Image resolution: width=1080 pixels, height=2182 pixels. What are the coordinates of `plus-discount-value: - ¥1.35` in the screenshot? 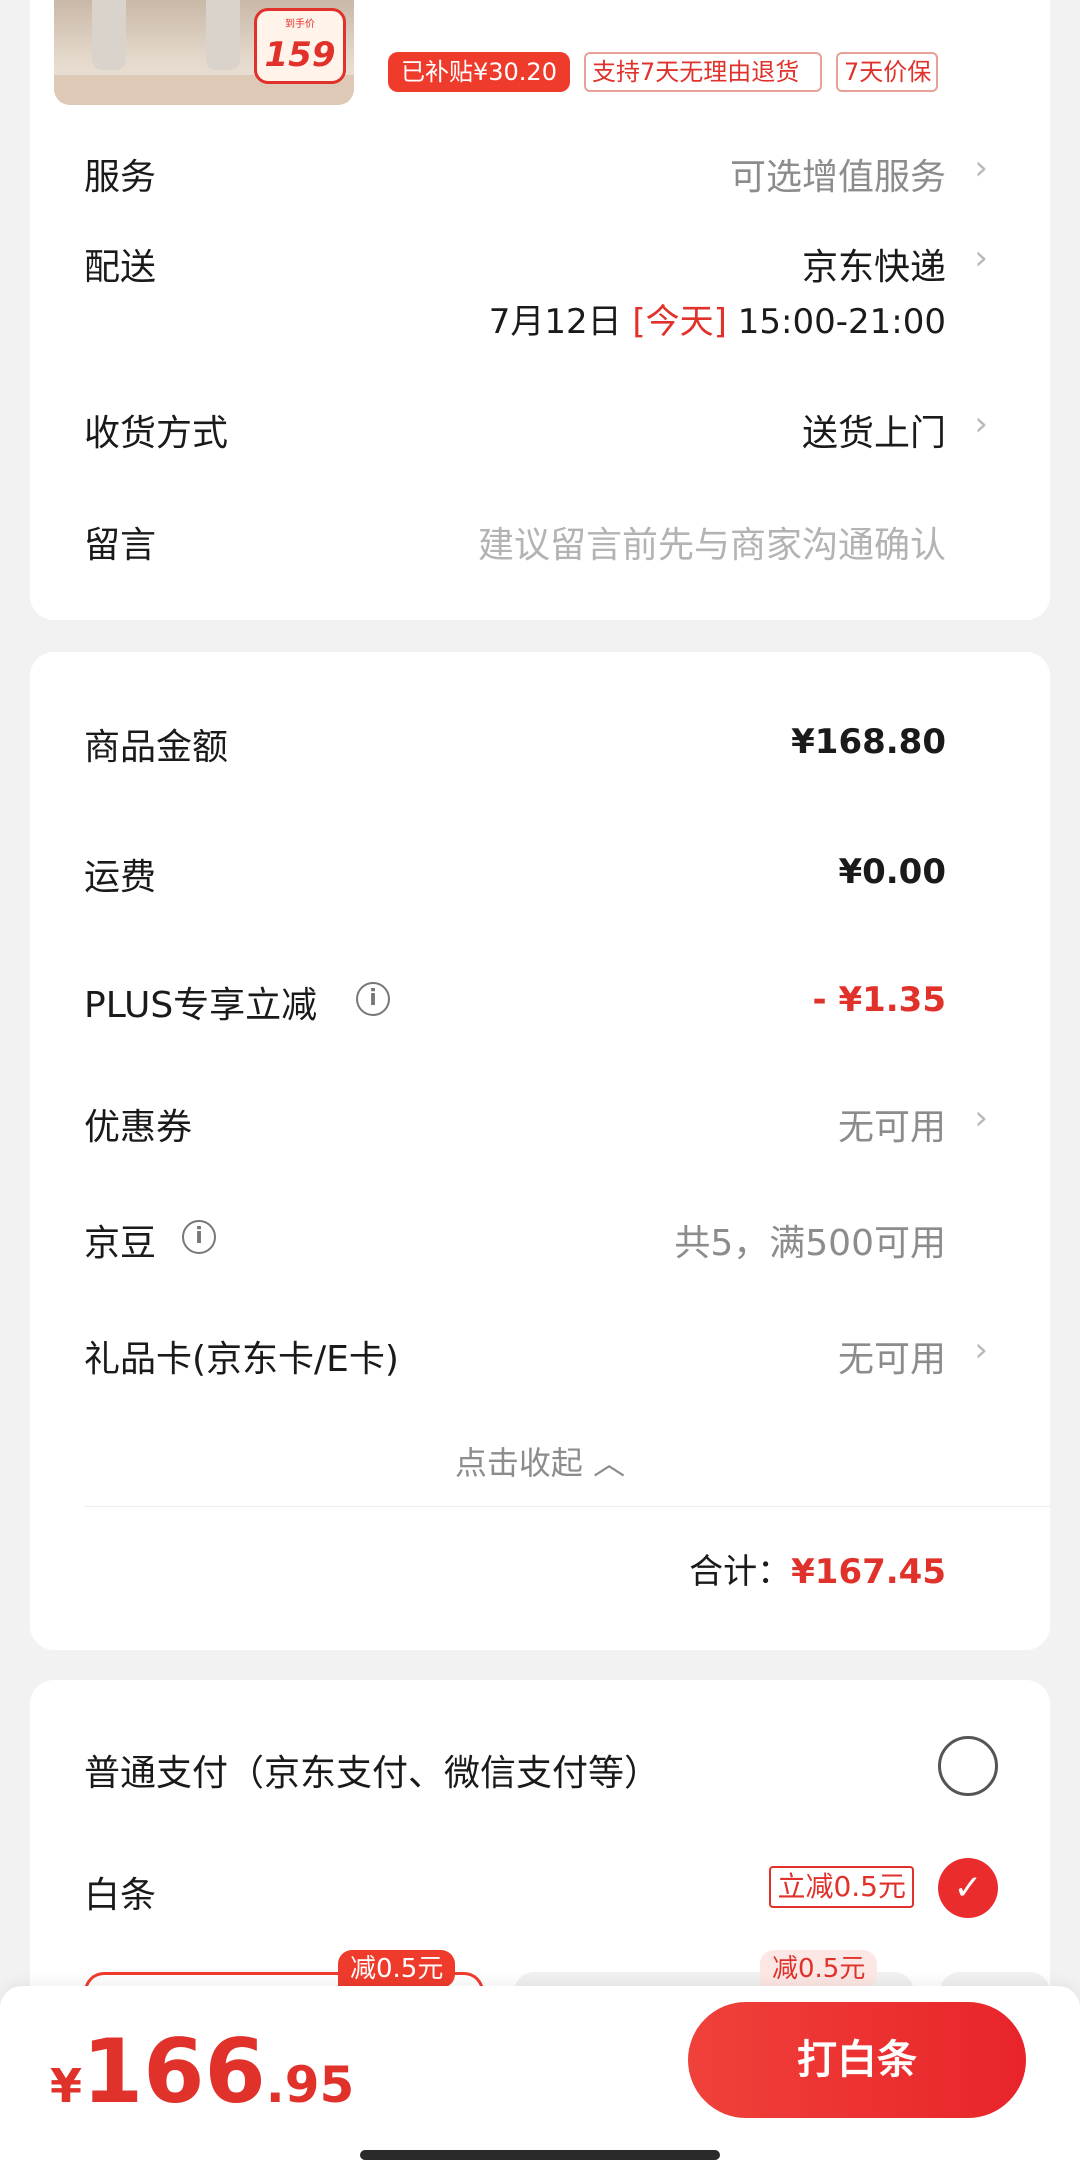 It's located at (879, 1000).